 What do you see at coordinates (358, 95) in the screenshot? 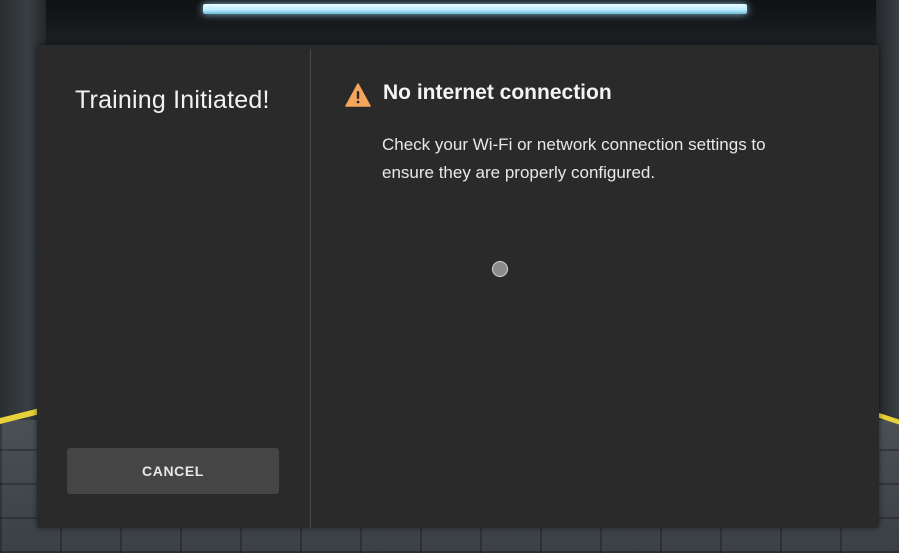
I see `warning-triangle-icon` at bounding box center [358, 95].